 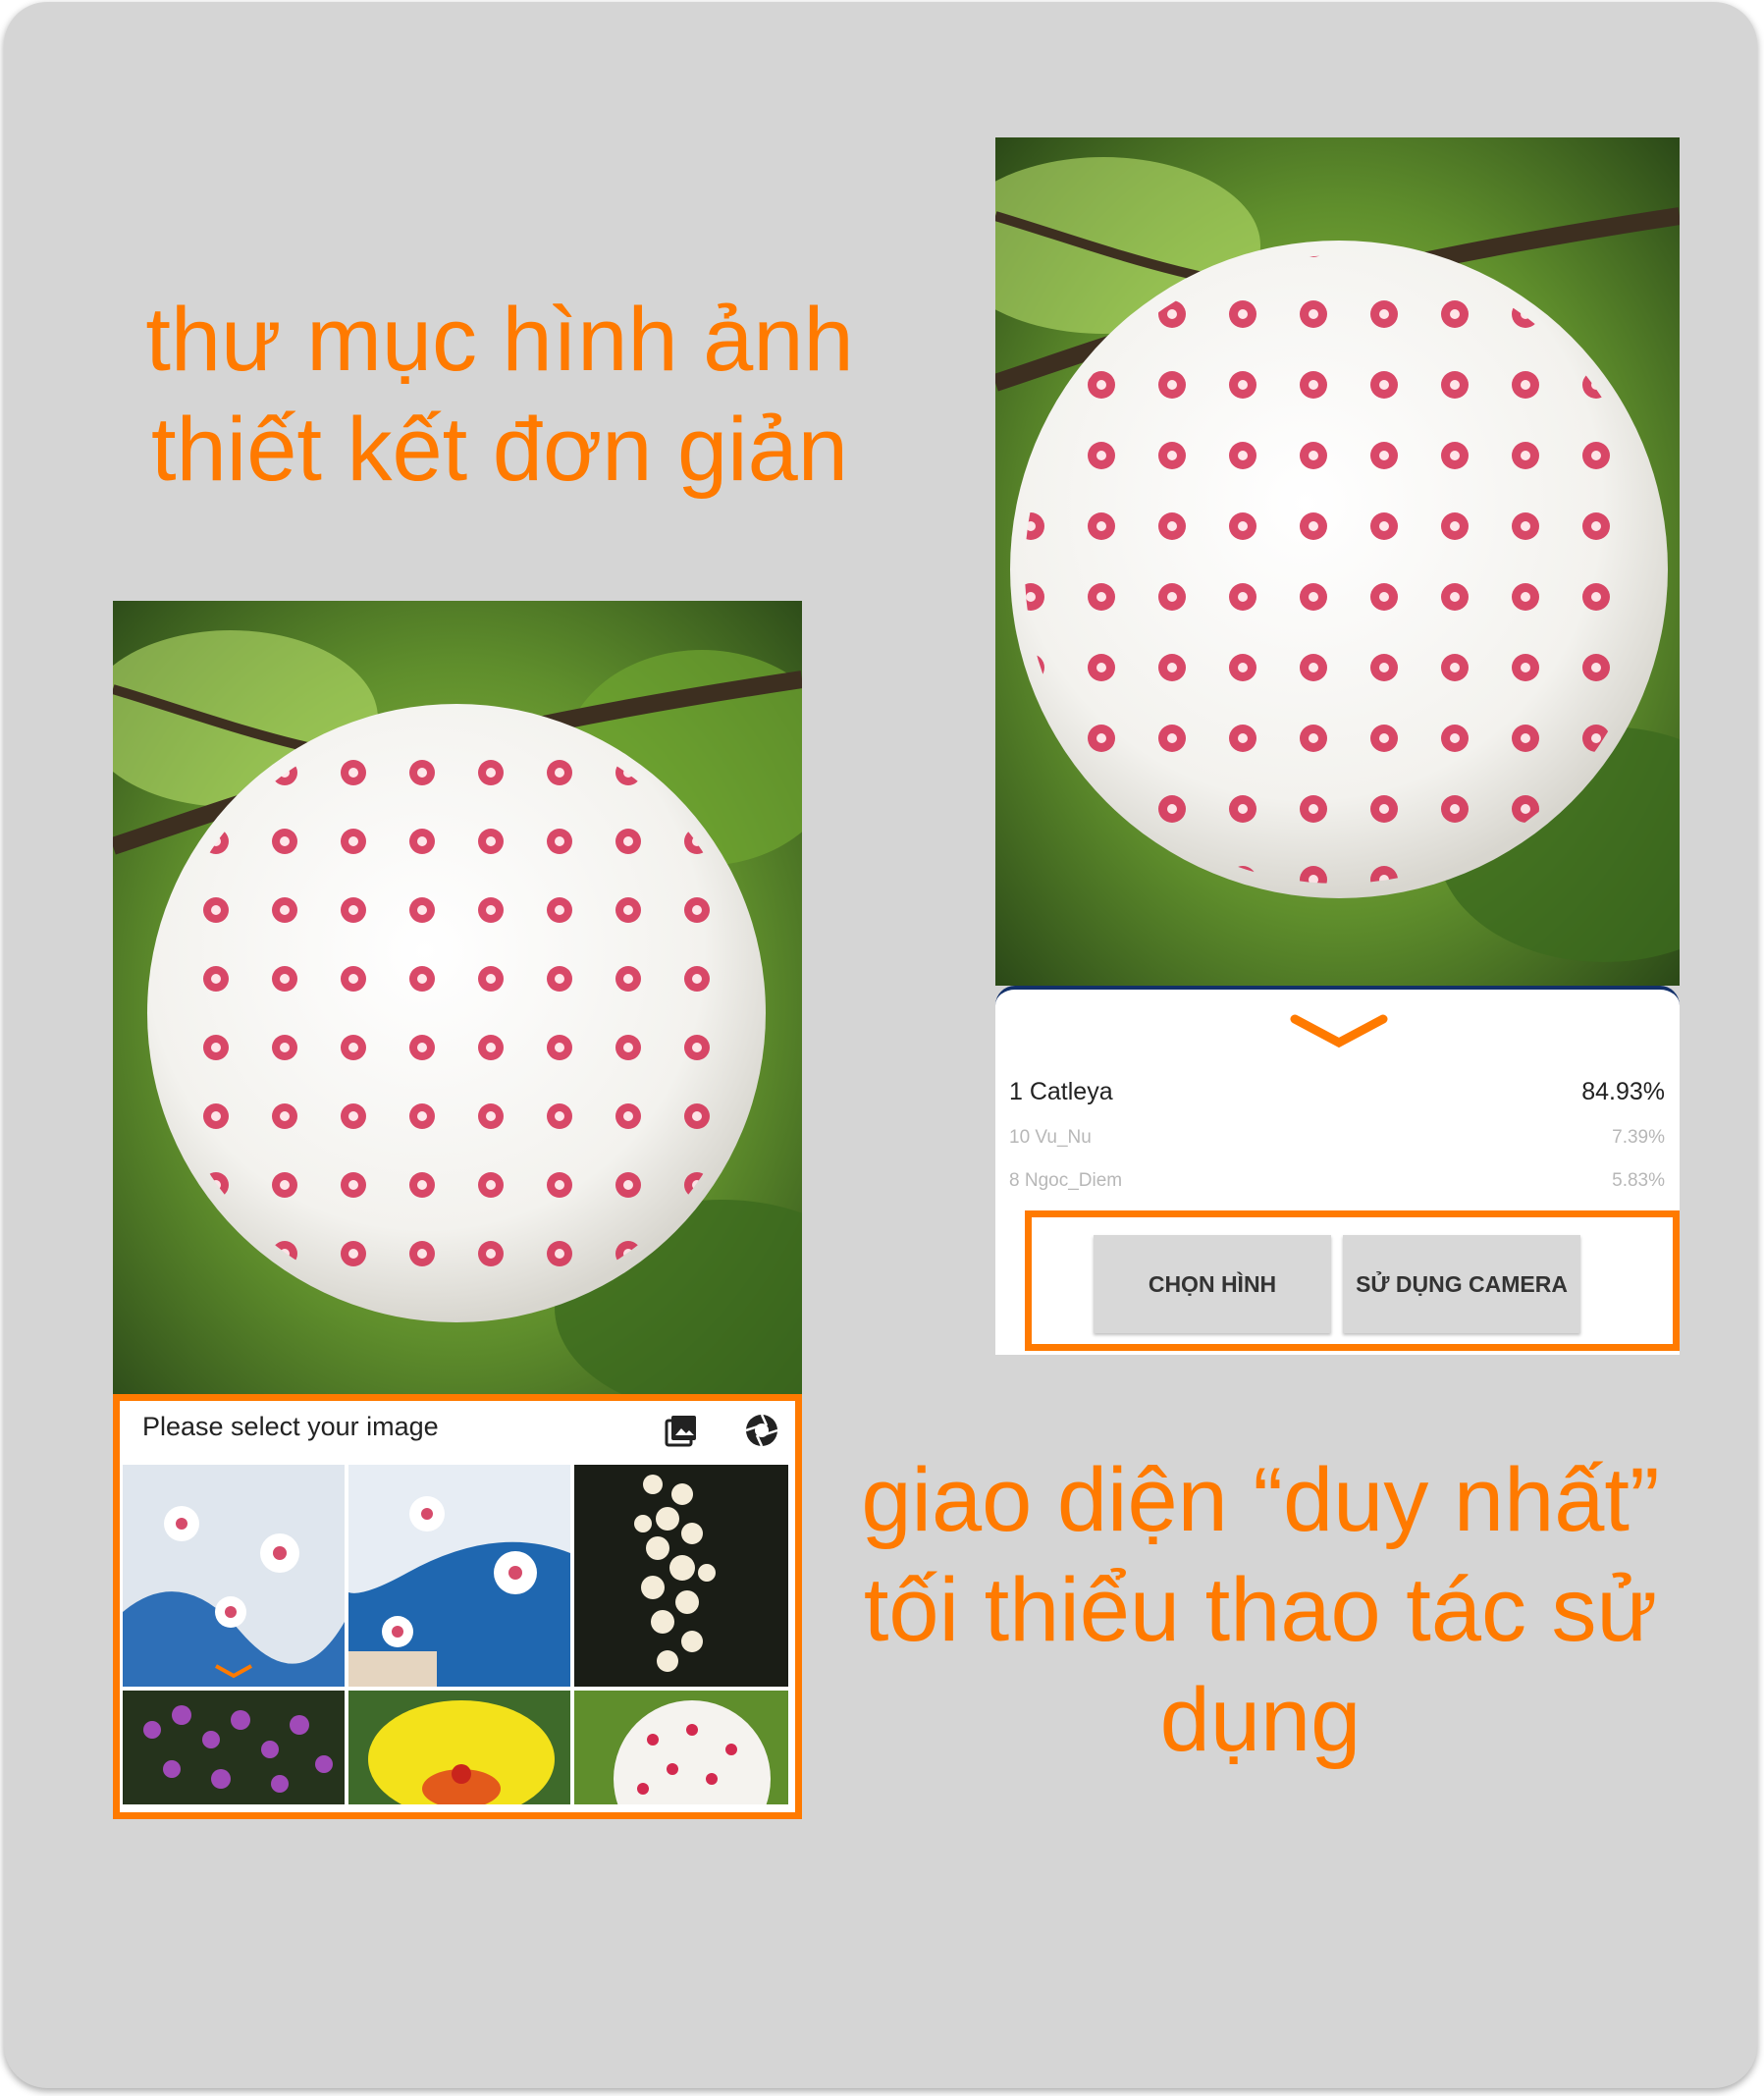 What do you see at coordinates (1212, 1284) in the screenshot?
I see `choose-image-button: CHỌN HÌNH` at bounding box center [1212, 1284].